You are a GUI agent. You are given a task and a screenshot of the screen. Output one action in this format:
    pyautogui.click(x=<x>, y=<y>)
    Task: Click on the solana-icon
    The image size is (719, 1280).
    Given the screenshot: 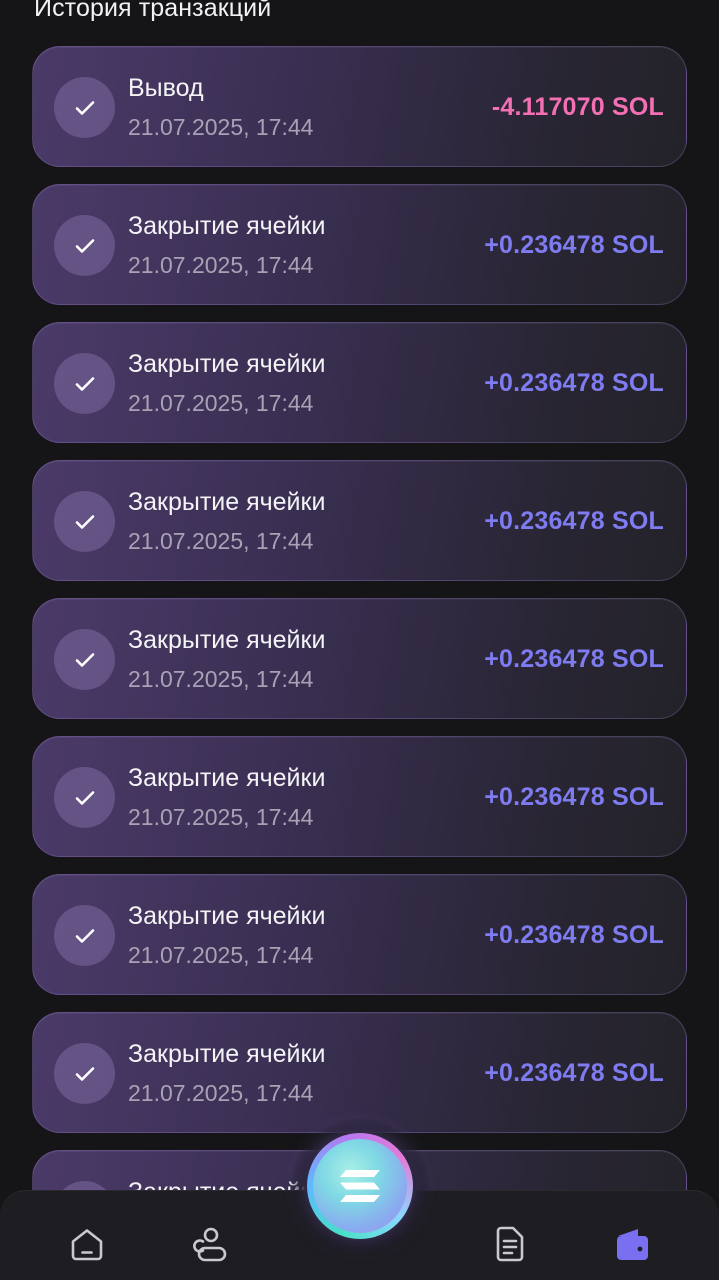 What is the action you would take?
    pyautogui.click(x=360, y=1186)
    